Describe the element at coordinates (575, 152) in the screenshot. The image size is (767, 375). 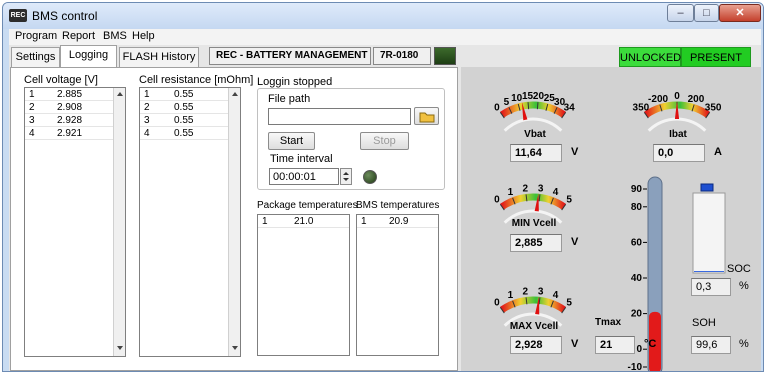
I see `vbat-unit: V` at that location.